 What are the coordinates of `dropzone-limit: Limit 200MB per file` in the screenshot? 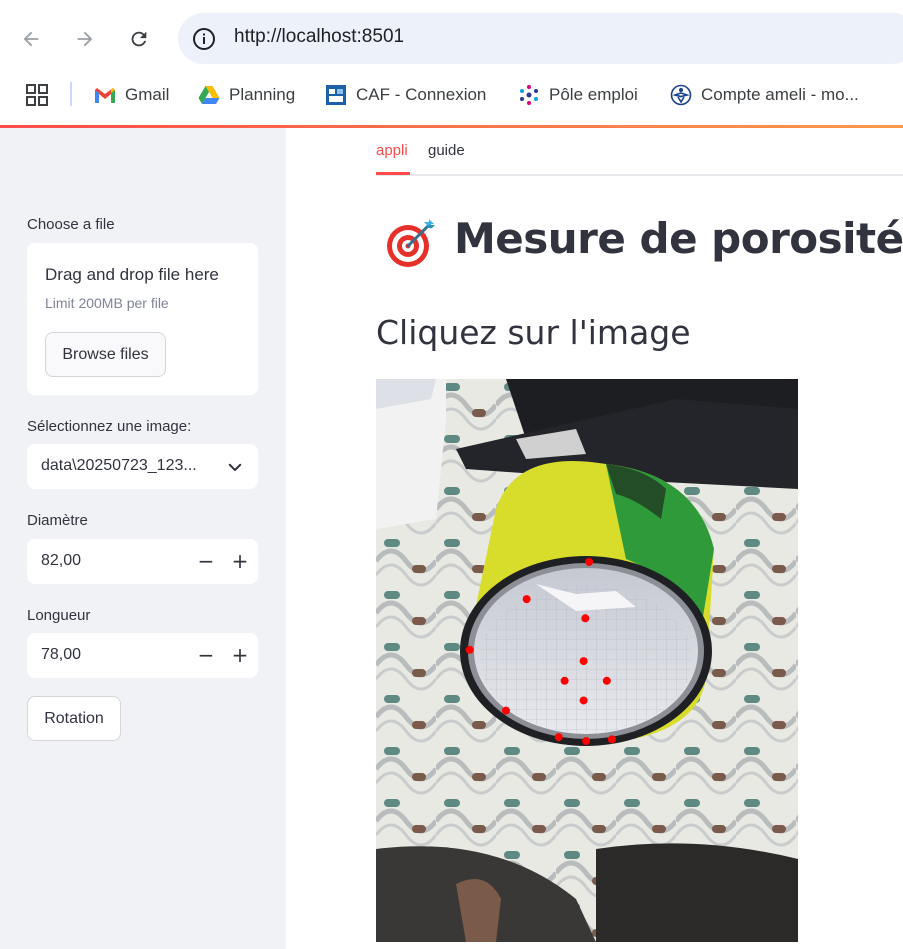 It's located at (107, 303).